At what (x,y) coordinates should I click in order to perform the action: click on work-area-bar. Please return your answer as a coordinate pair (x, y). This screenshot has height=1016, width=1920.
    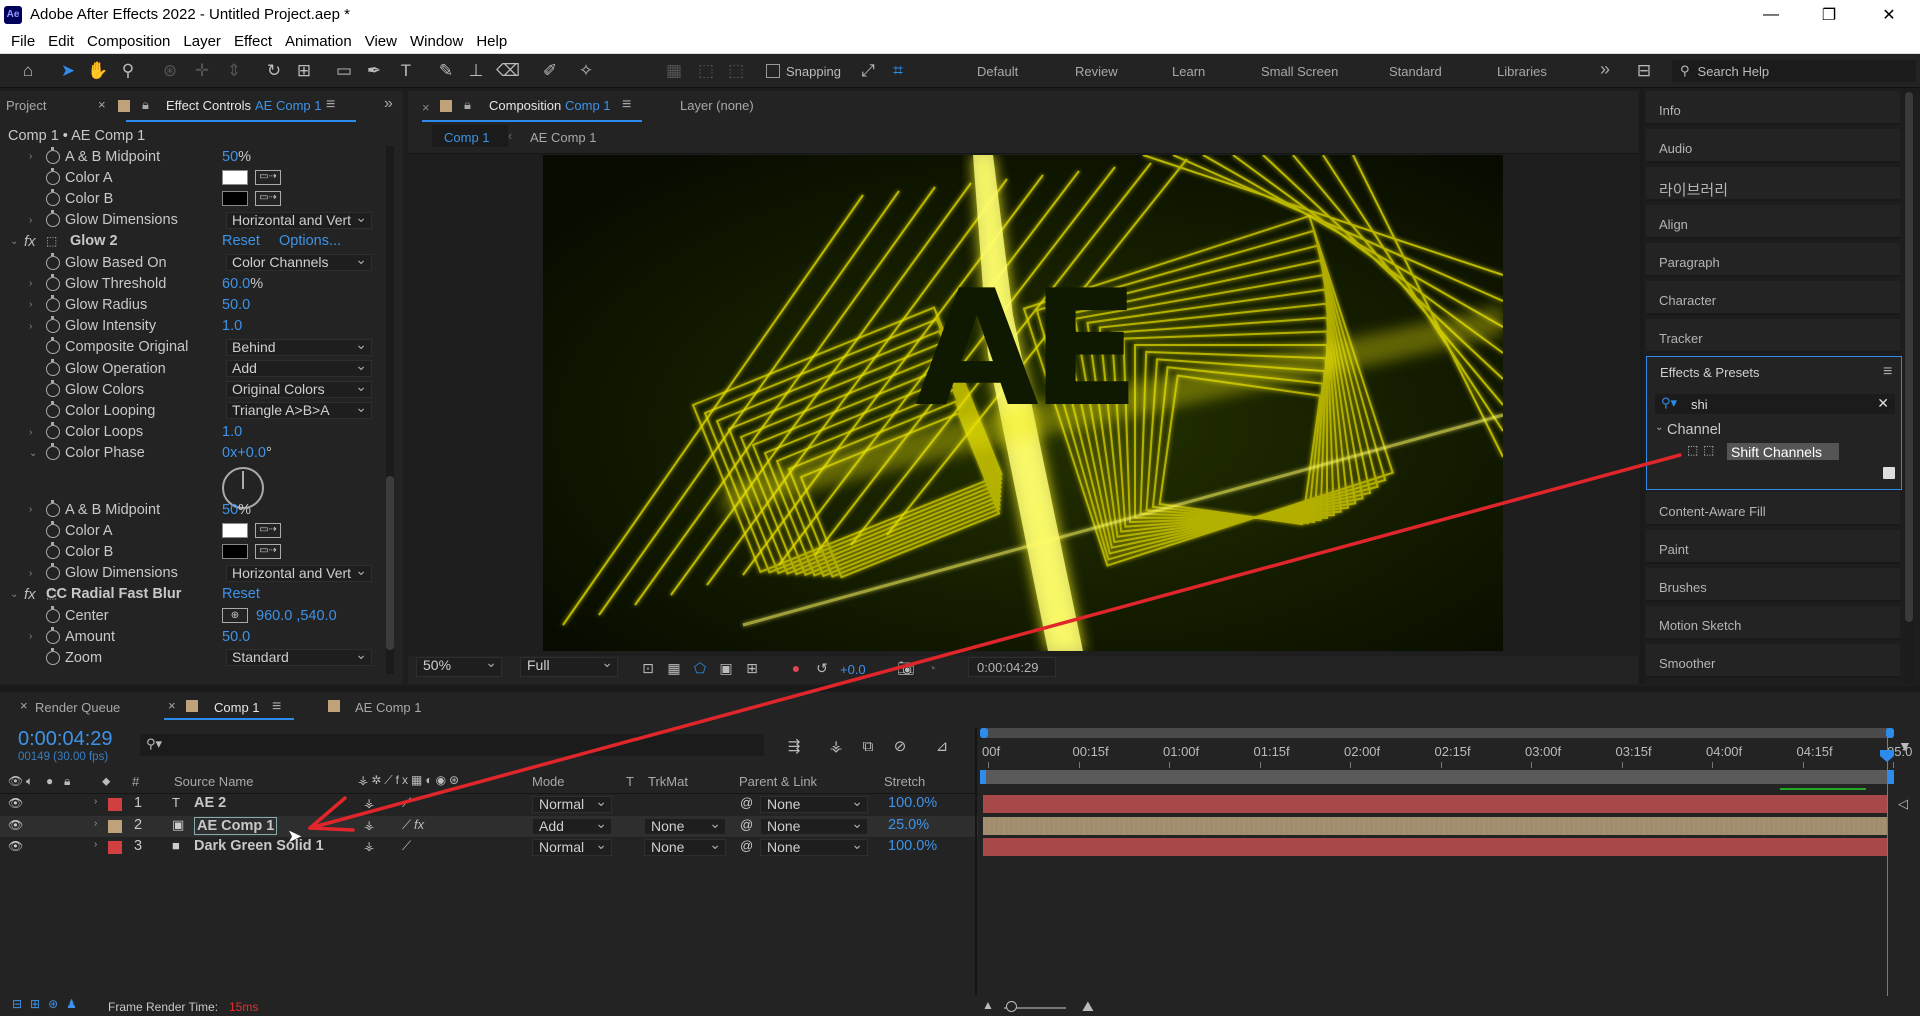
    Looking at the image, I should click on (1437, 777).